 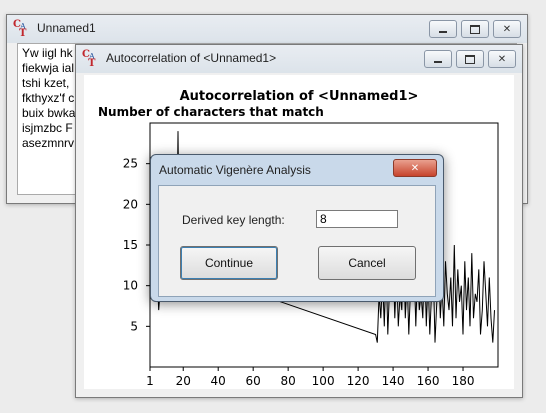 I want to click on y-tick-label: 25, so click(x=130, y=164).